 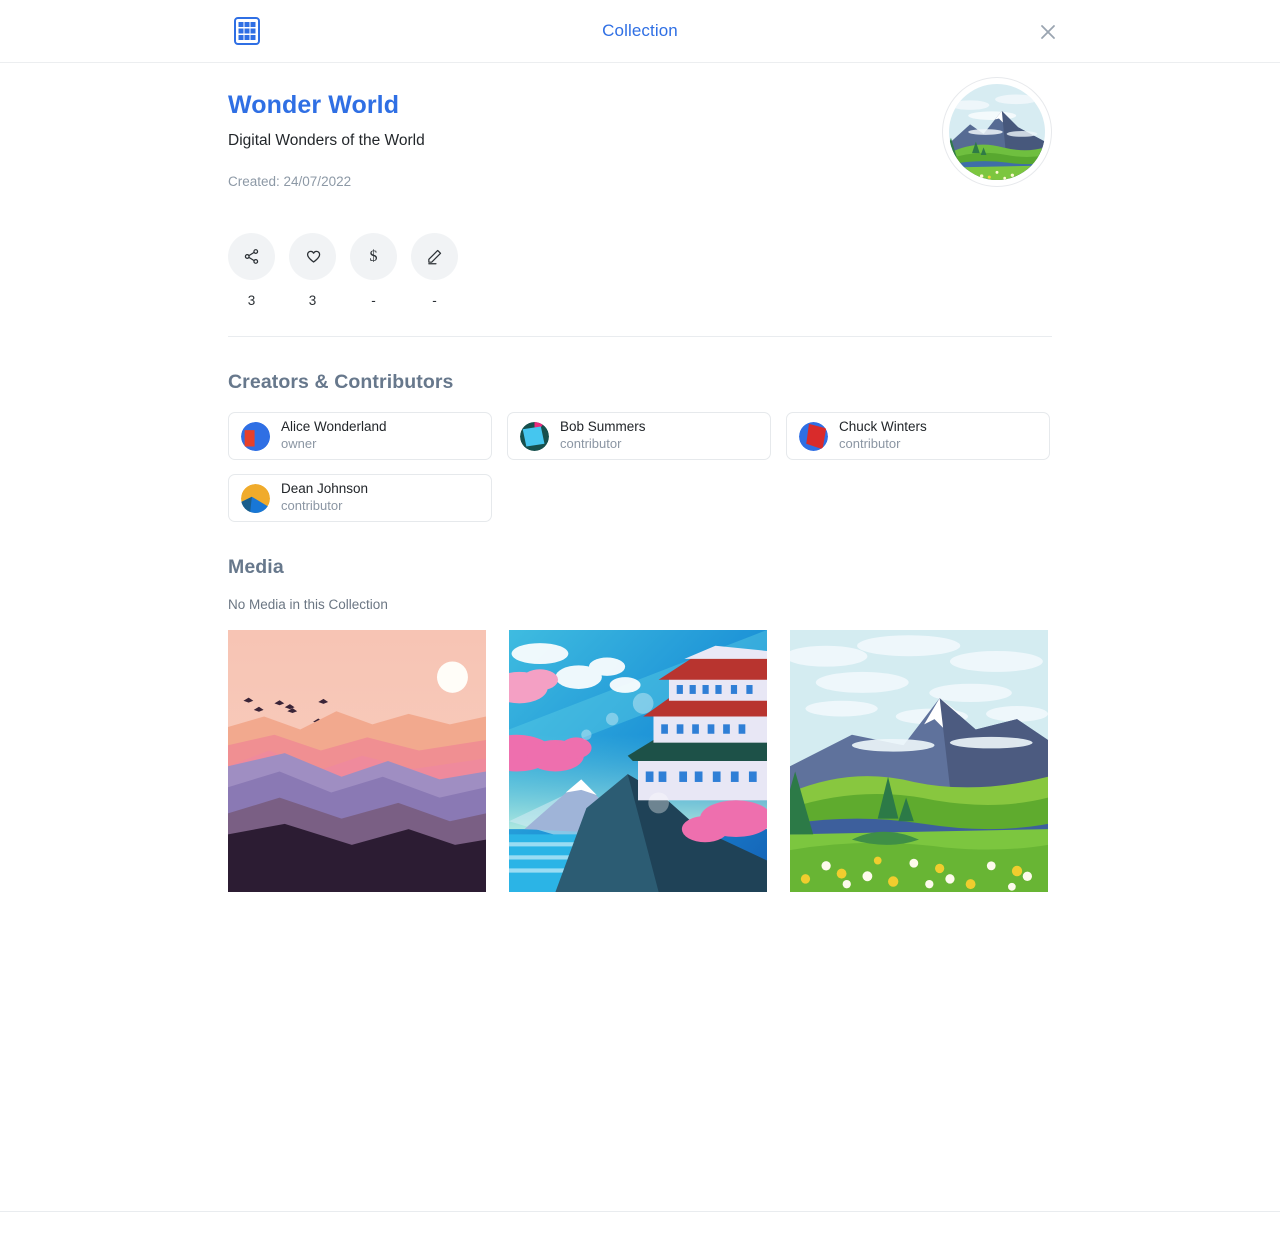 I want to click on price-value: -, so click(x=373, y=300).